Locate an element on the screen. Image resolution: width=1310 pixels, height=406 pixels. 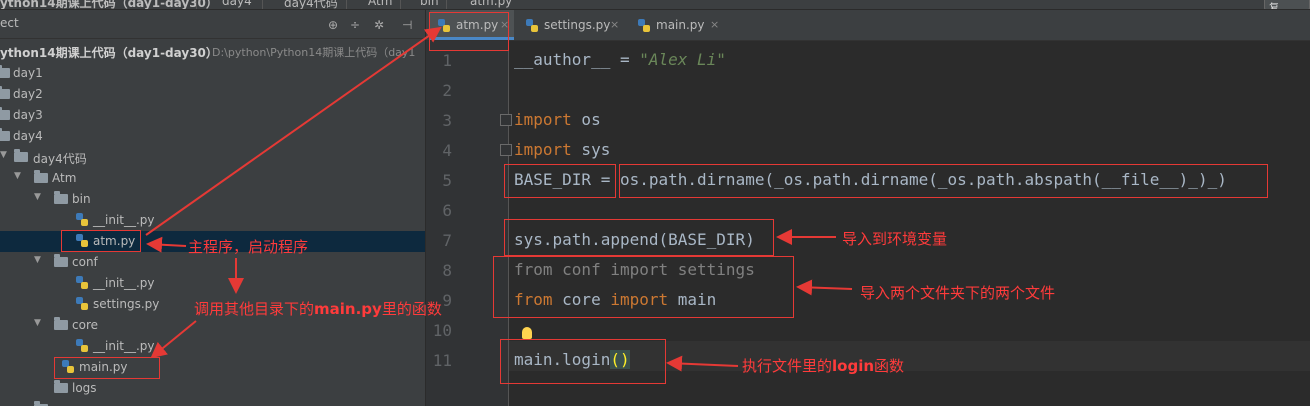
tab-main-py: main.py × is located at coordinates (678, 25).